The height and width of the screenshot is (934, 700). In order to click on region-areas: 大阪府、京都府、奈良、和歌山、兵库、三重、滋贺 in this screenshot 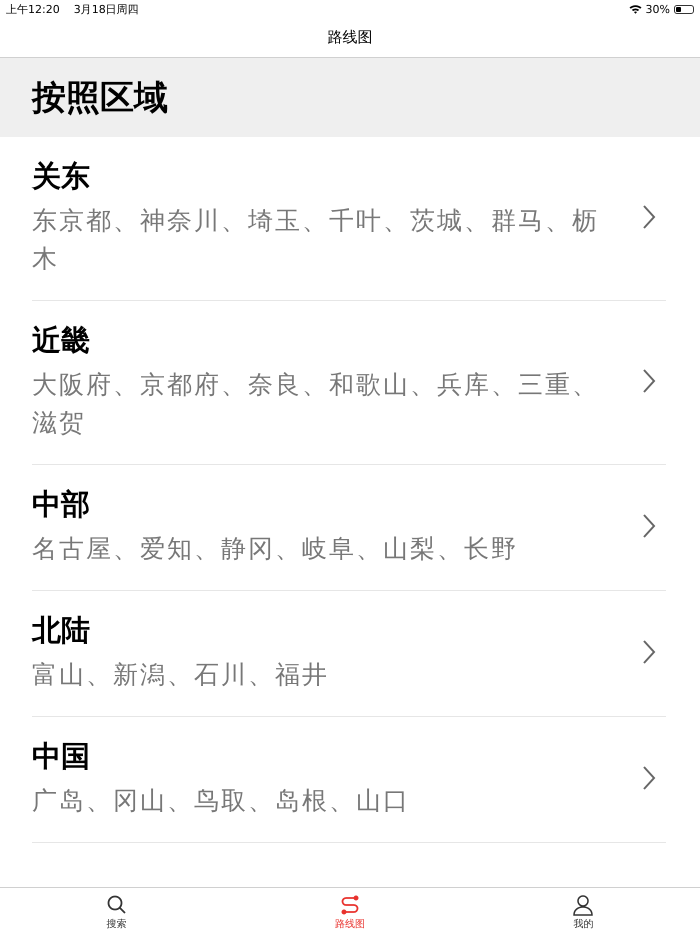, I will do `click(327, 404)`.